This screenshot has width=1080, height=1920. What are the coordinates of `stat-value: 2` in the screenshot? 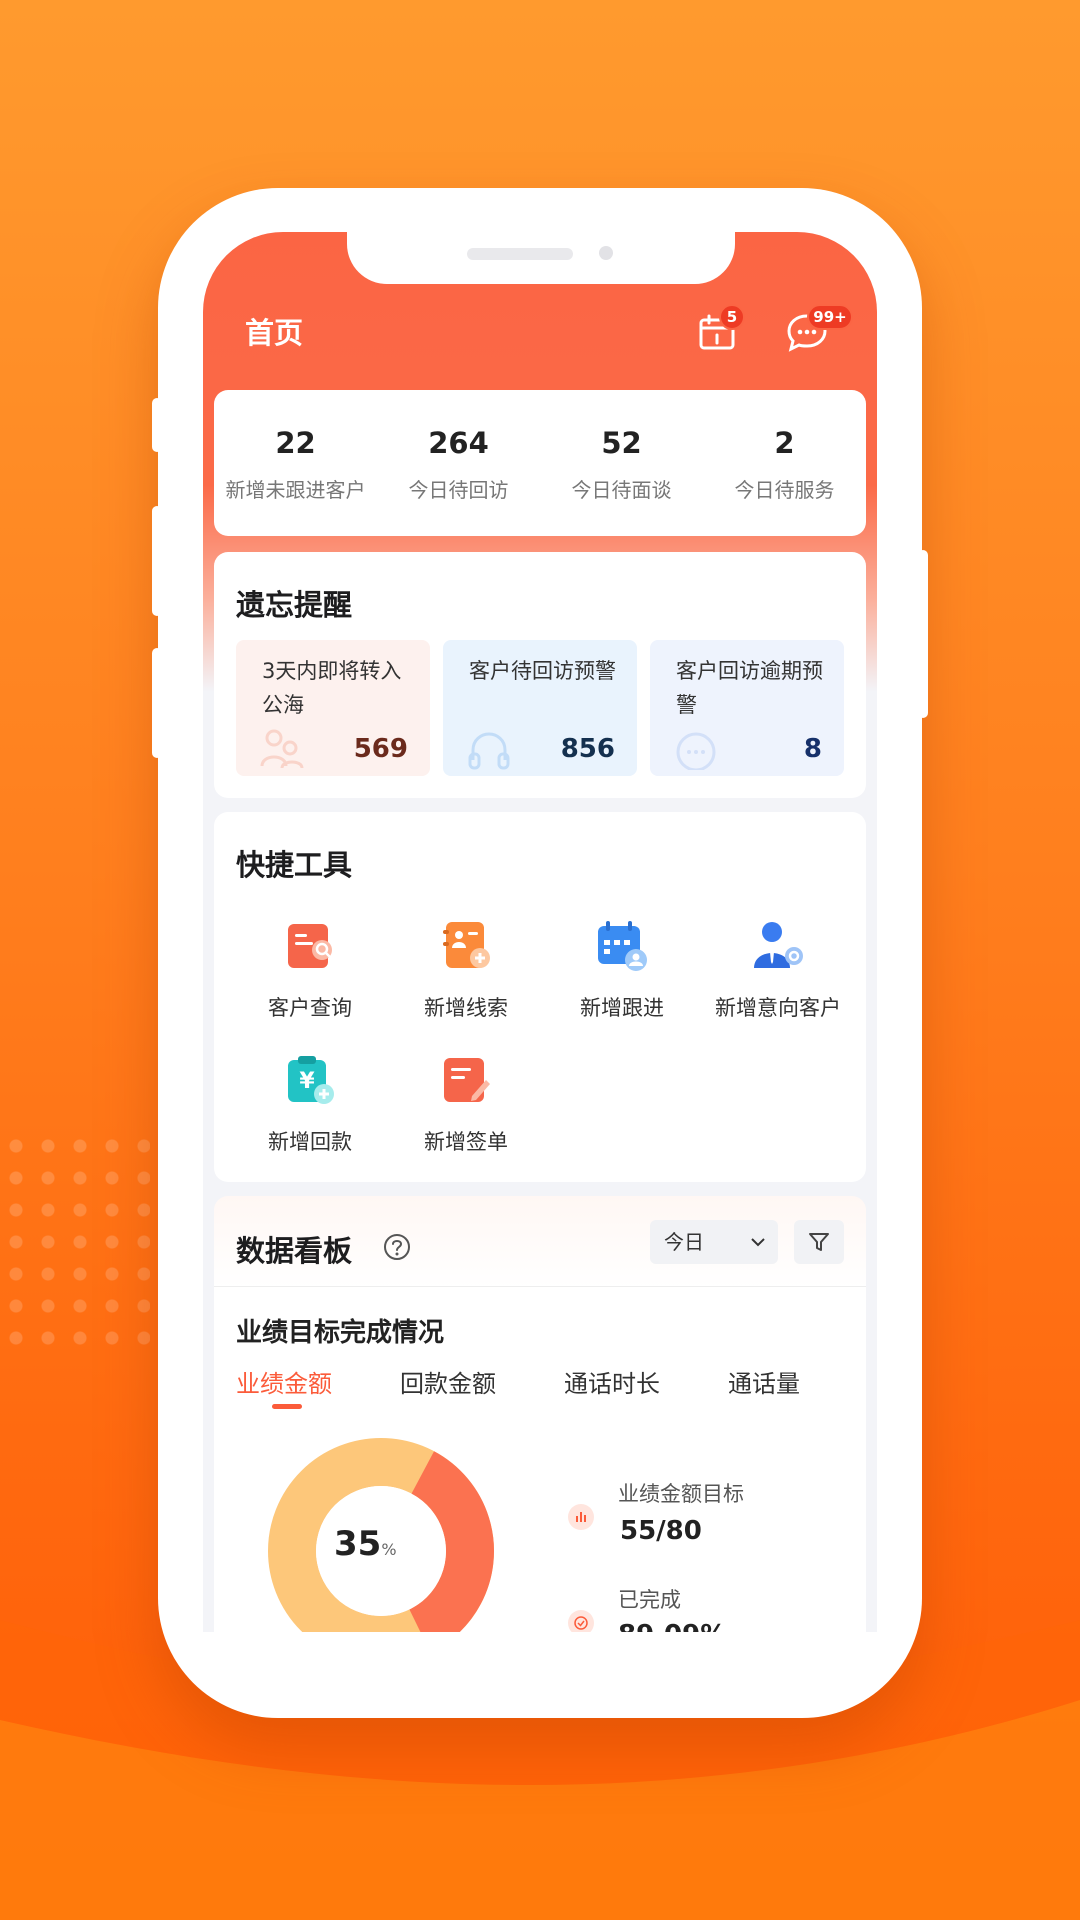 It's located at (784, 443).